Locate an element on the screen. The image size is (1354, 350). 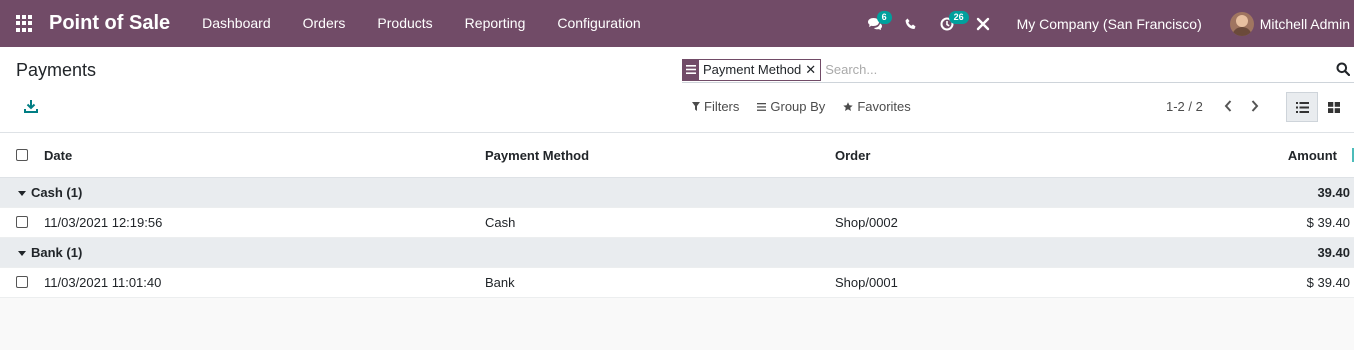
filters-label: Filters is located at coordinates (722, 106).